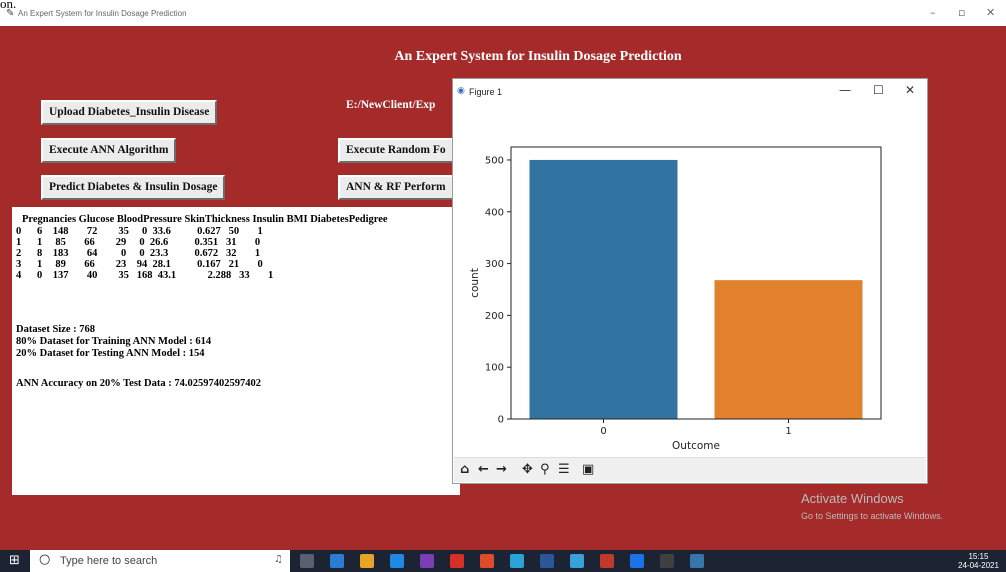 The width and height of the screenshot is (1006, 572). What do you see at coordinates (397, 561) in the screenshot?
I see `ie-icon` at bounding box center [397, 561].